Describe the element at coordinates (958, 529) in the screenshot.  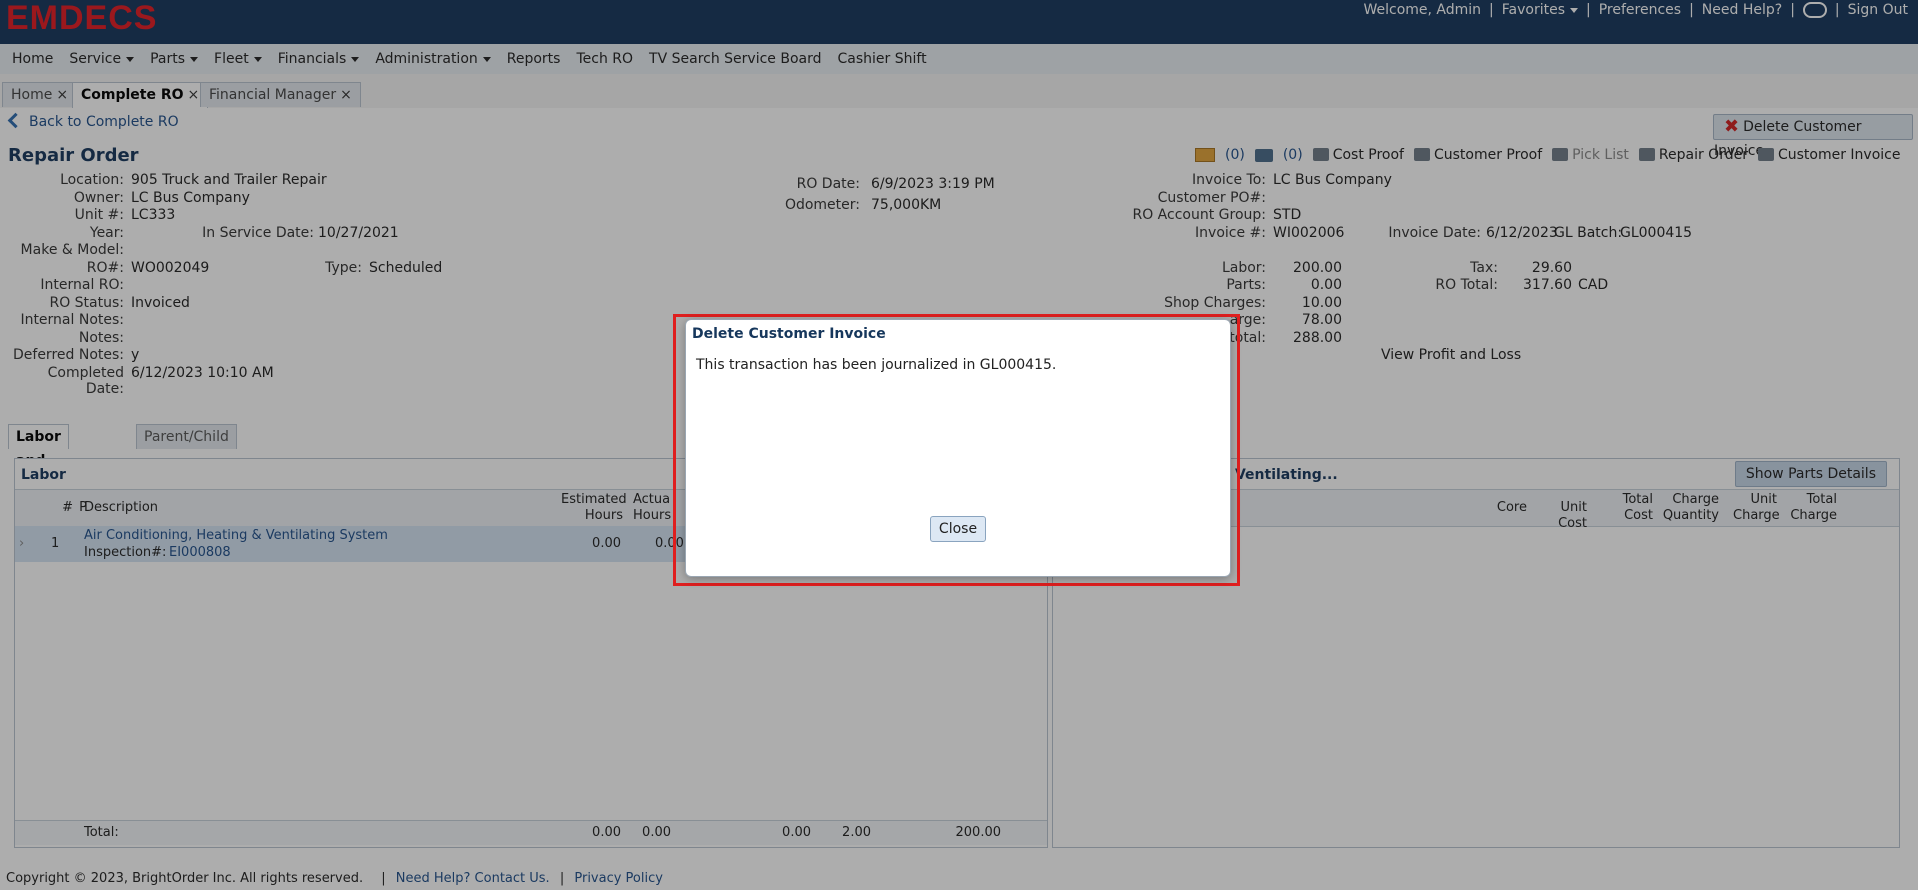
I see `close-button: Close` at that location.